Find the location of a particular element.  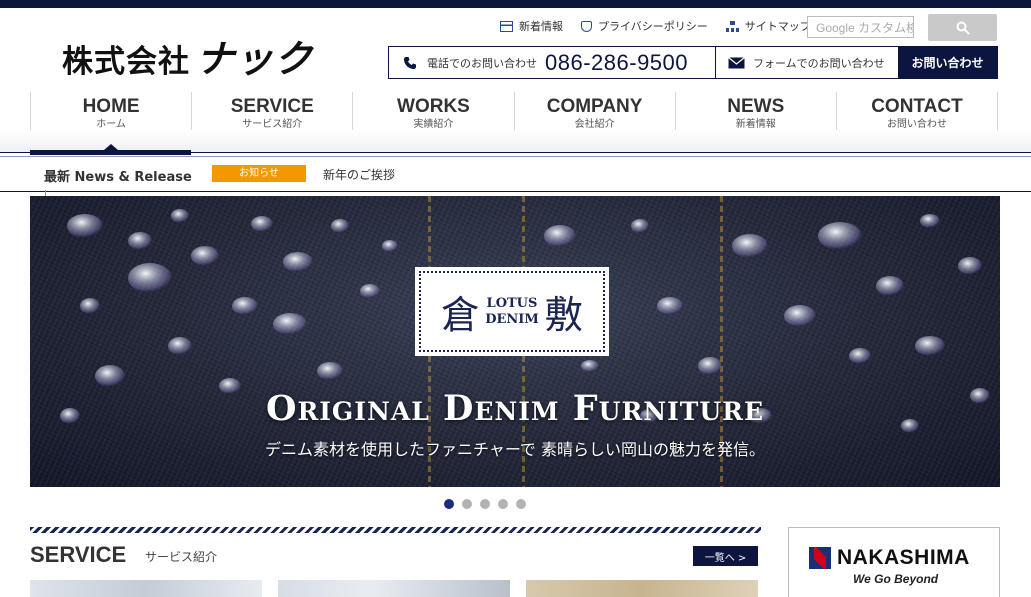

nav-item-works: WORKS 実績紹介 is located at coordinates (432, 112).